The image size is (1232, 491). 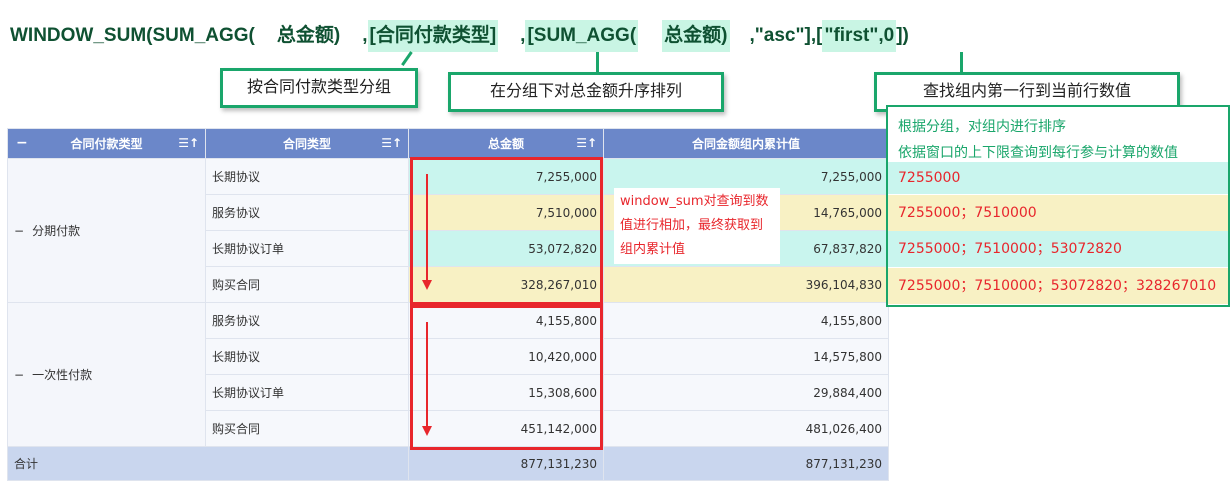 What do you see at coordinates (132, 35) in the screenshot?
I see `formula-part: WINDOW_SUM(SUM_AGG(` at bounding box center [132, 35].